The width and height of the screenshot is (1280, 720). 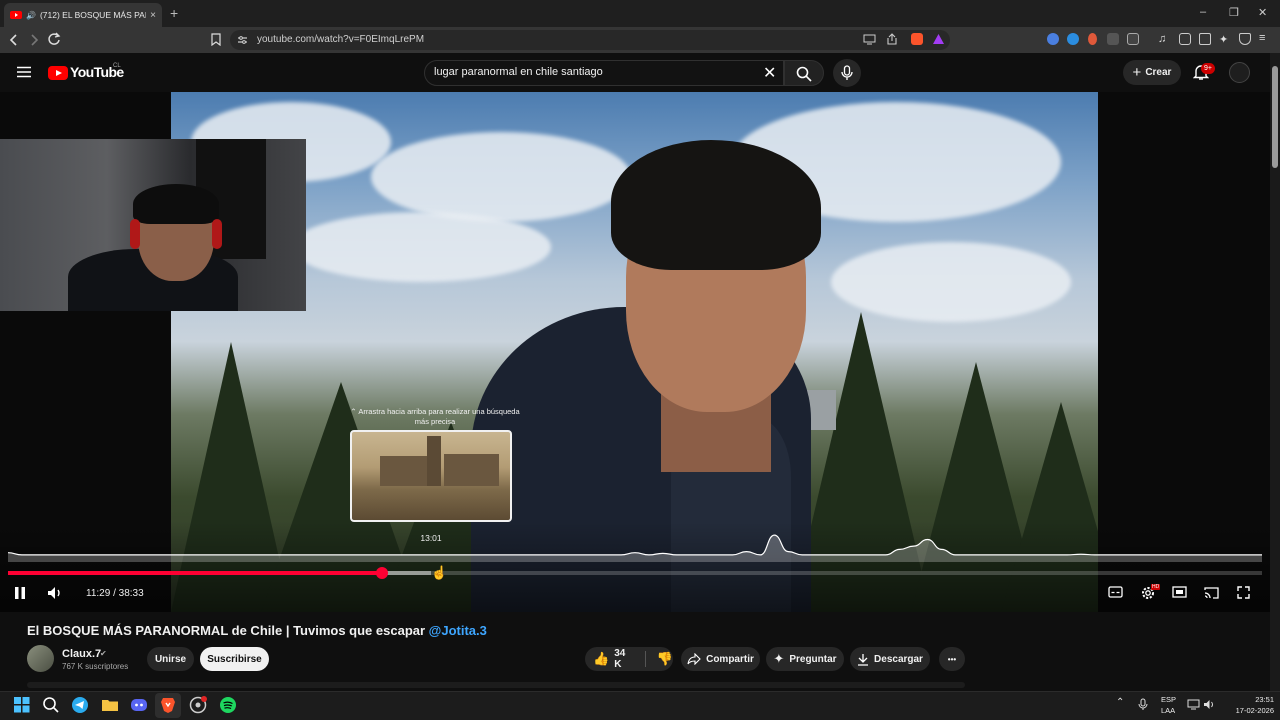 I want to click on restore-button: ❐, so click(x=1234, y=12).